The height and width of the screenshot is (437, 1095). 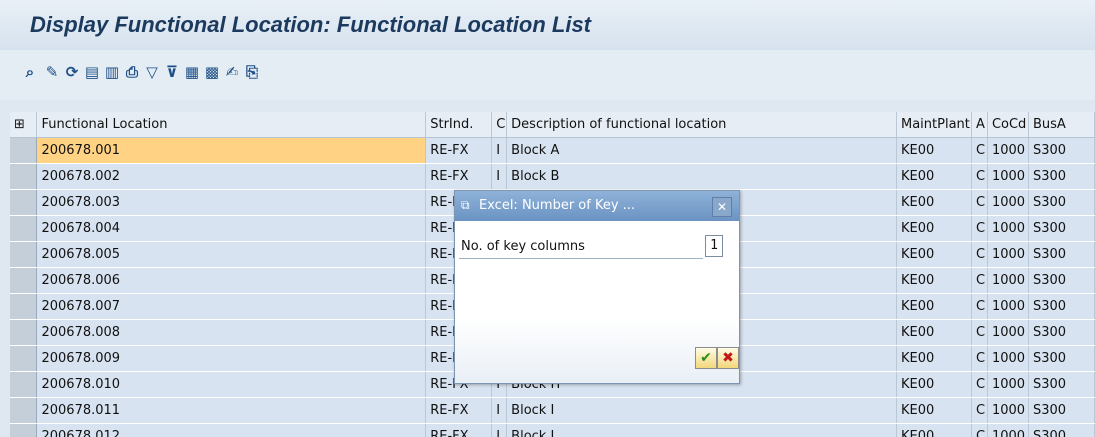 I want to click on key-columns-input: 1, so click(x=714, y=246).